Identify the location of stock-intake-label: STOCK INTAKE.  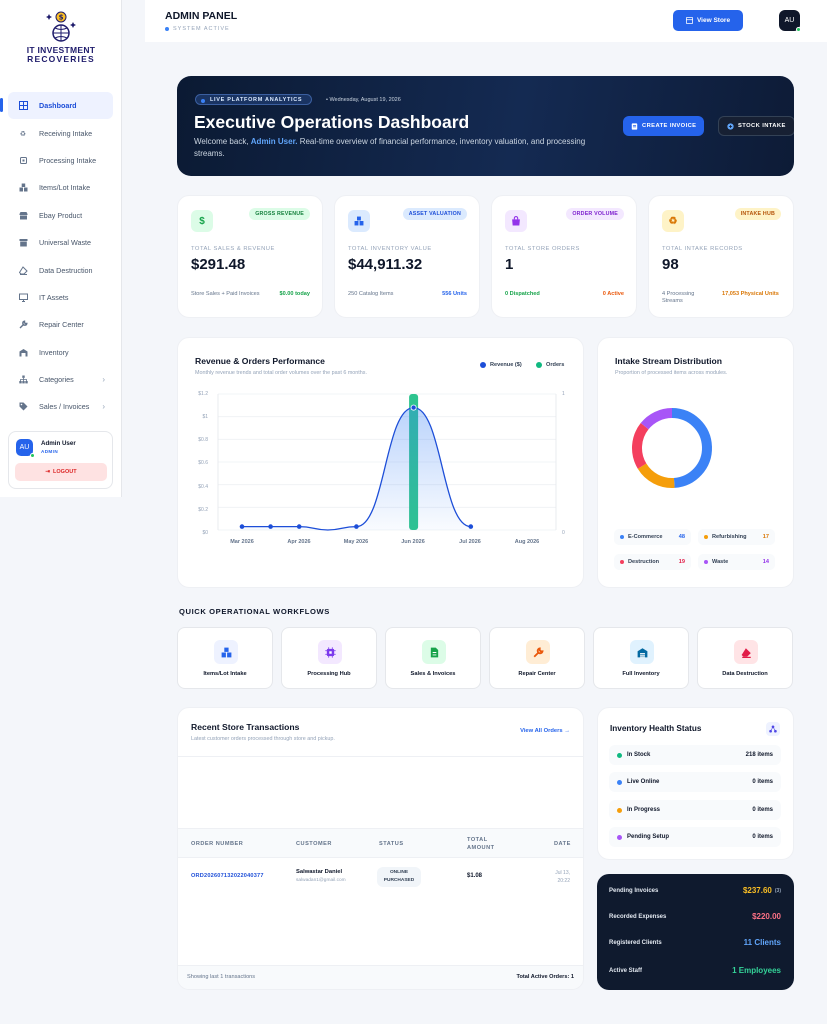
(762, 126).